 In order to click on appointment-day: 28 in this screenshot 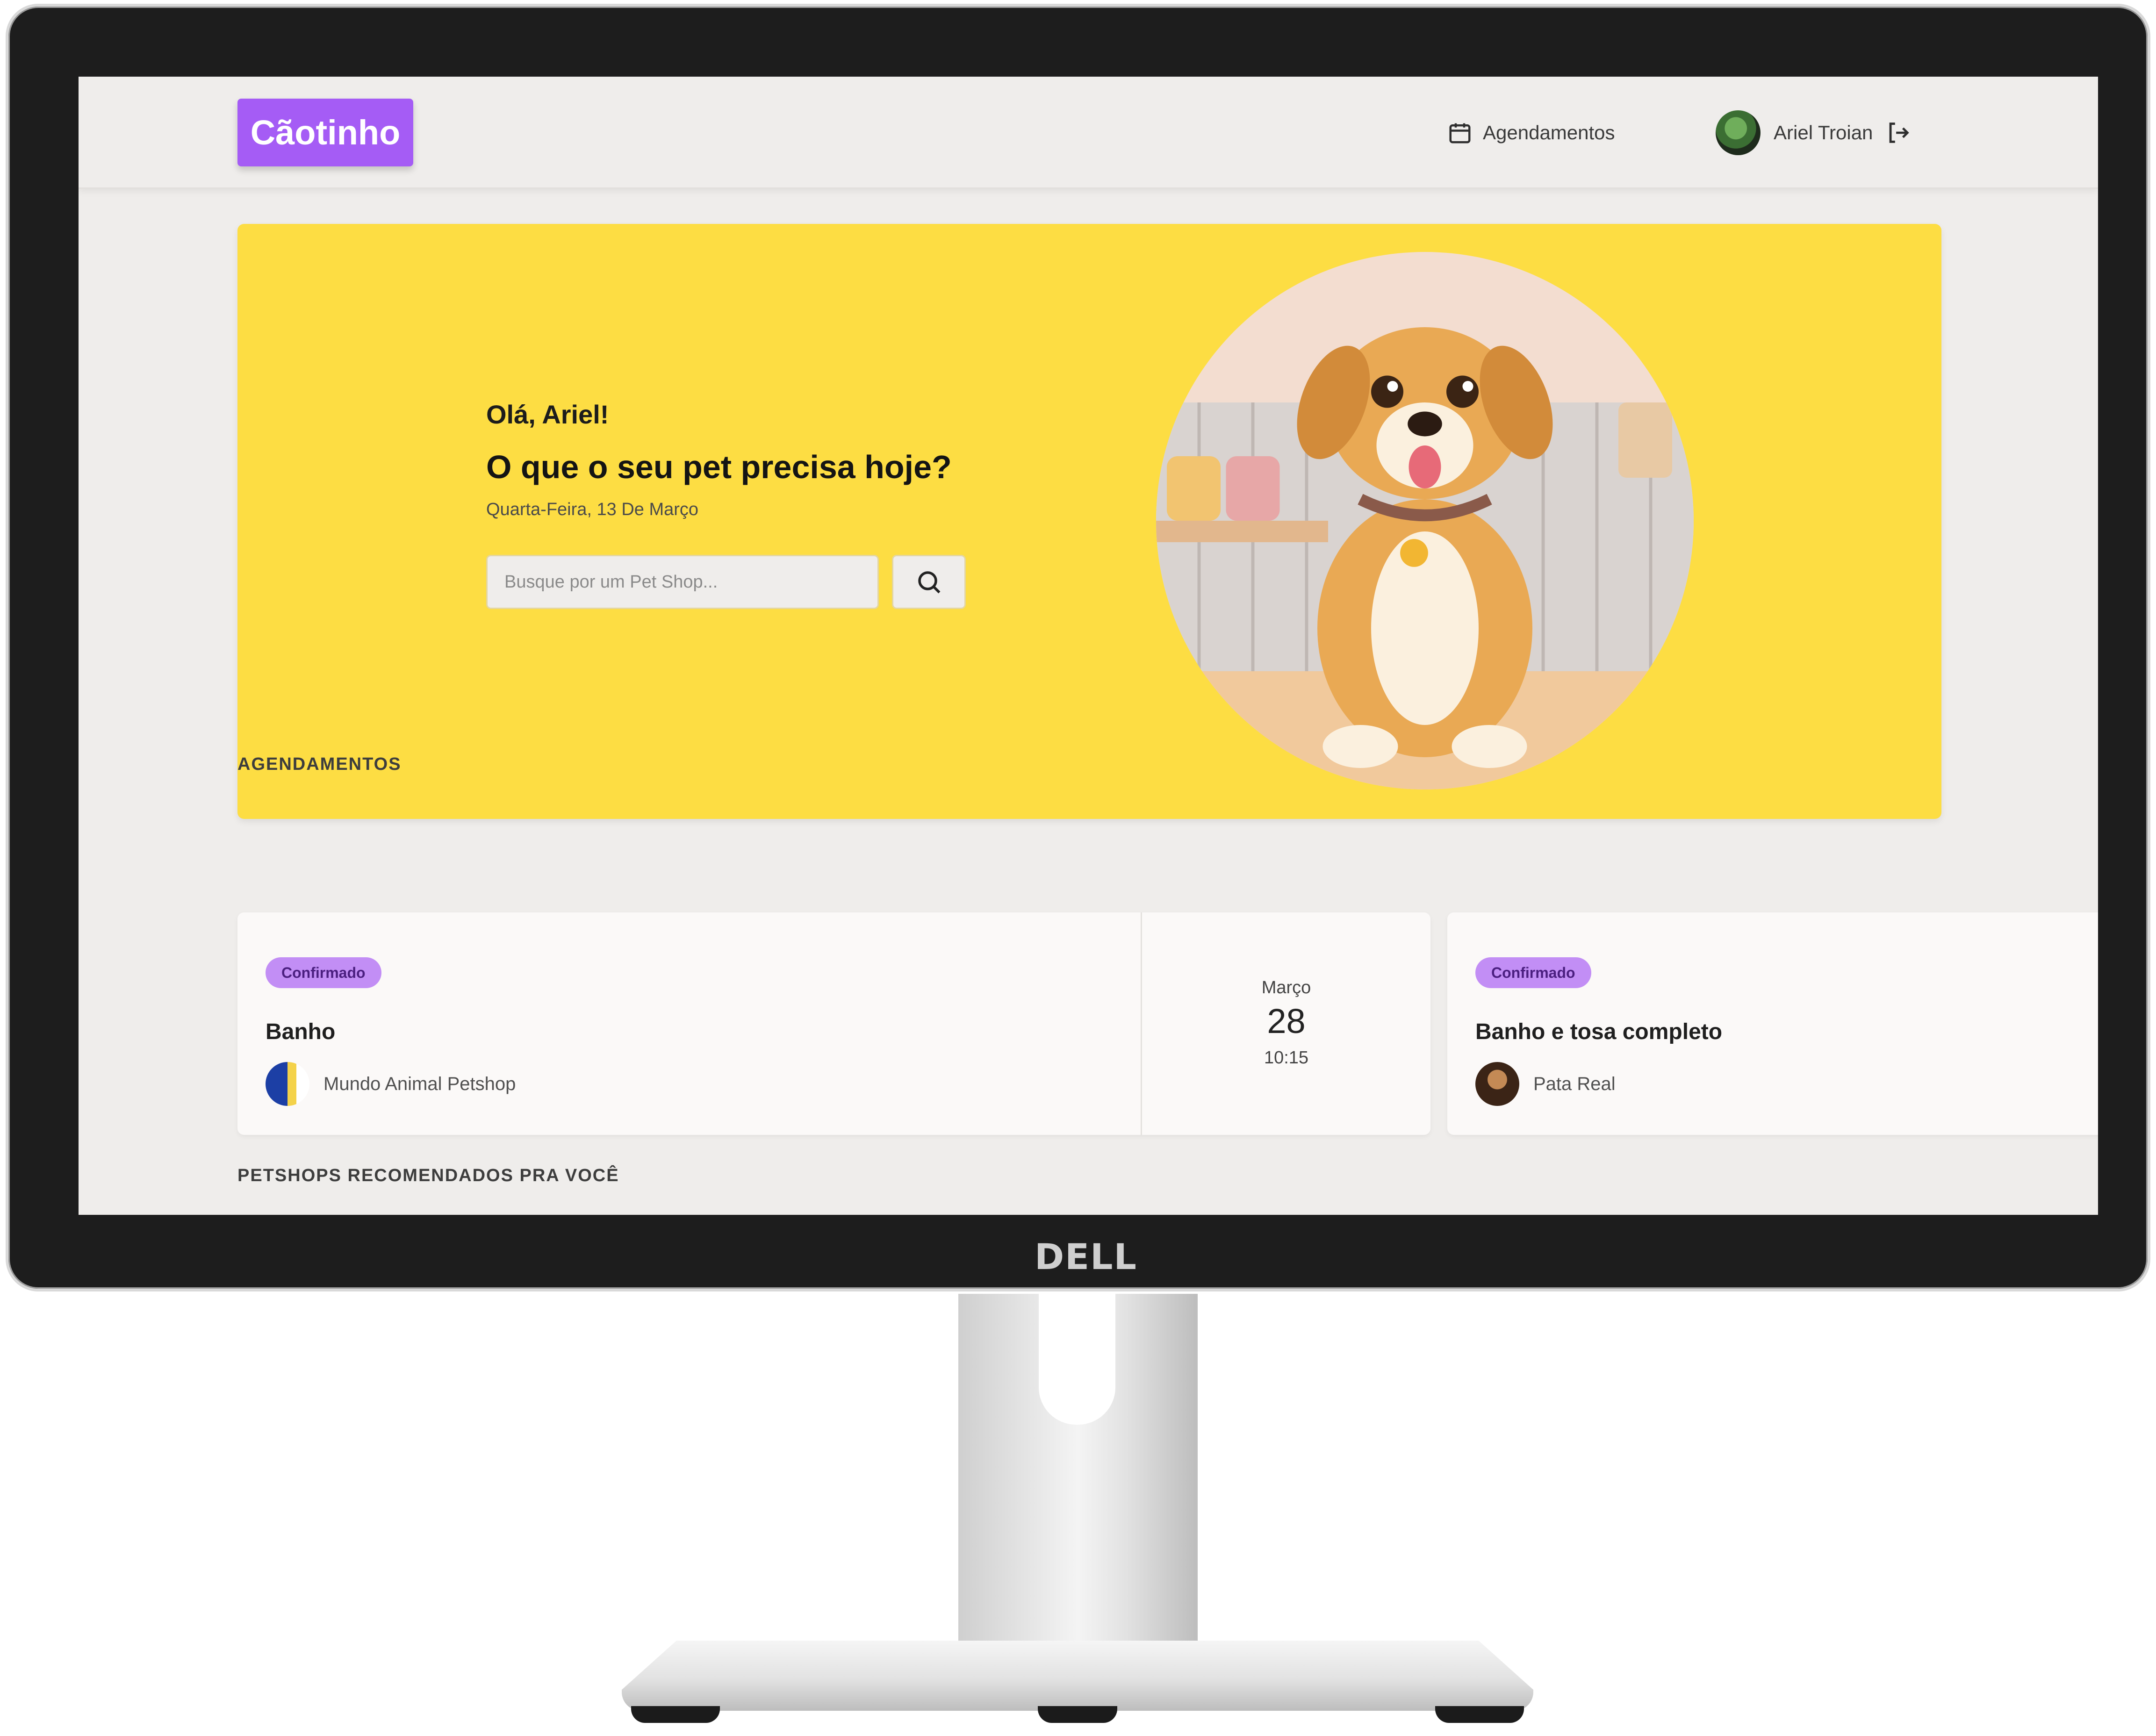, I will do `click(1286, 1021)`.